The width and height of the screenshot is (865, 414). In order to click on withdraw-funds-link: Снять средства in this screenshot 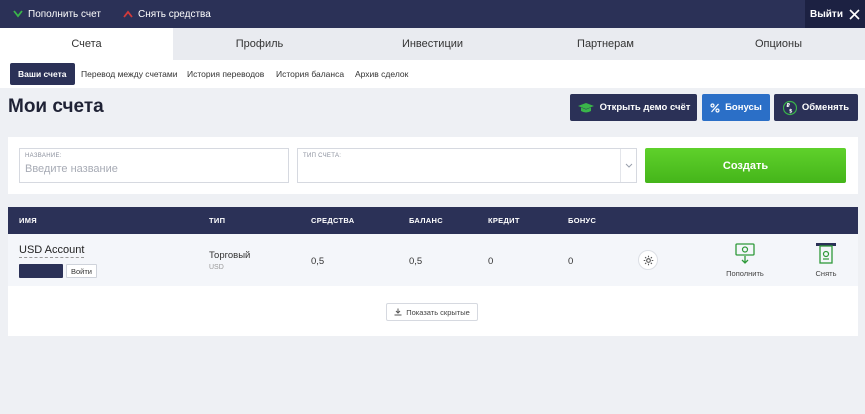, I will do `click(167, 14)`.